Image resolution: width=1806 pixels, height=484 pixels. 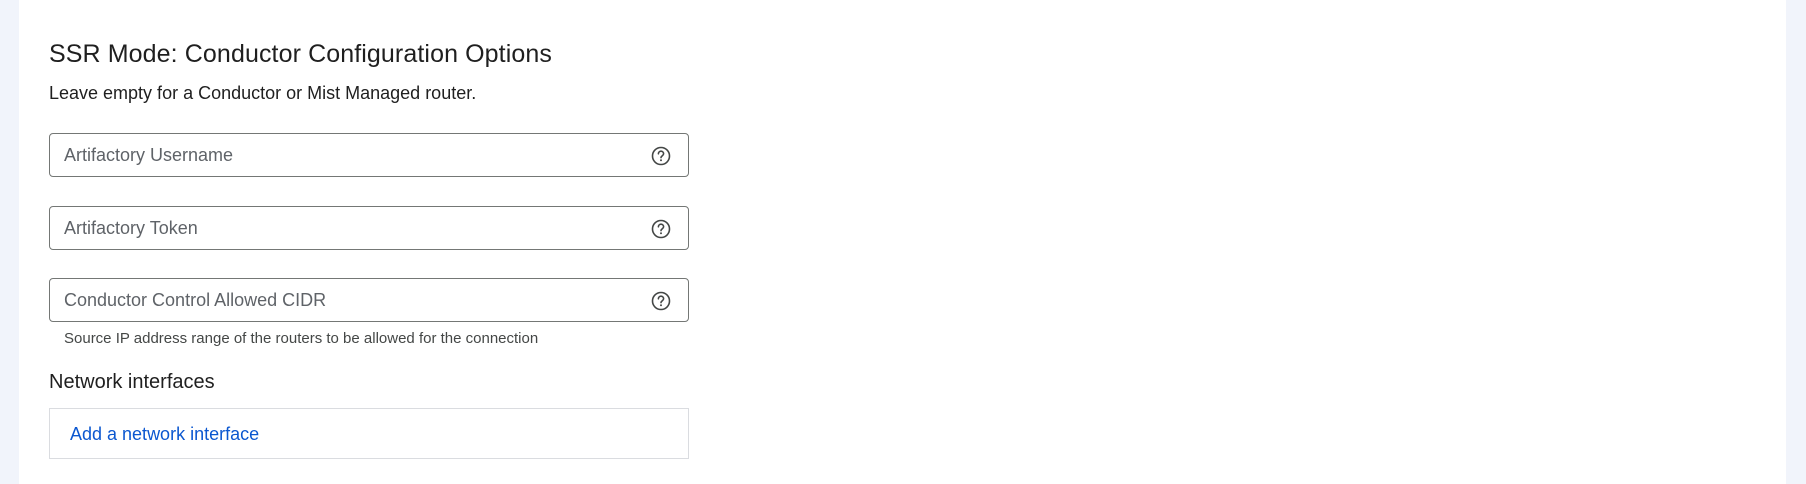 I want to click on conductor-cidr-field, so click(x=369, y=300).